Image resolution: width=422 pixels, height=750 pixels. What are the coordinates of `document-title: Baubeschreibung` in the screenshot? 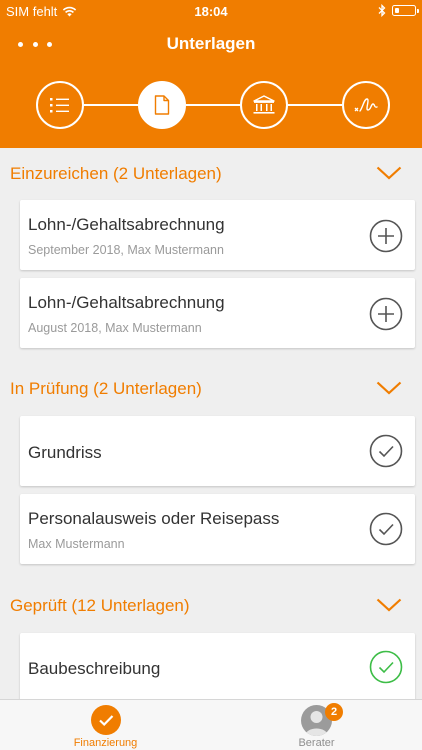 It's located at (94, 668).